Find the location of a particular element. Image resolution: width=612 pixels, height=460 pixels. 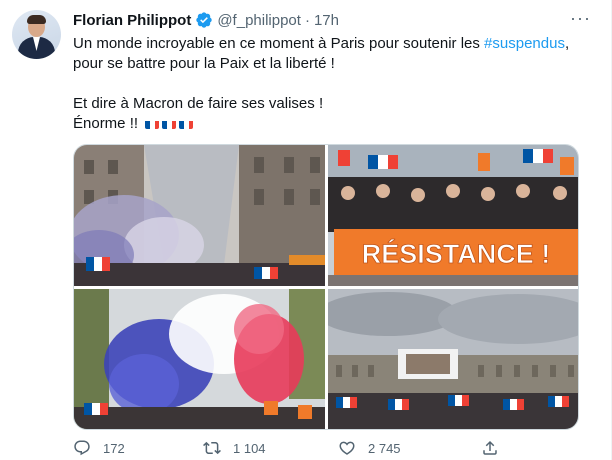

photo-street-smoke is located at coordinates (199, 215).